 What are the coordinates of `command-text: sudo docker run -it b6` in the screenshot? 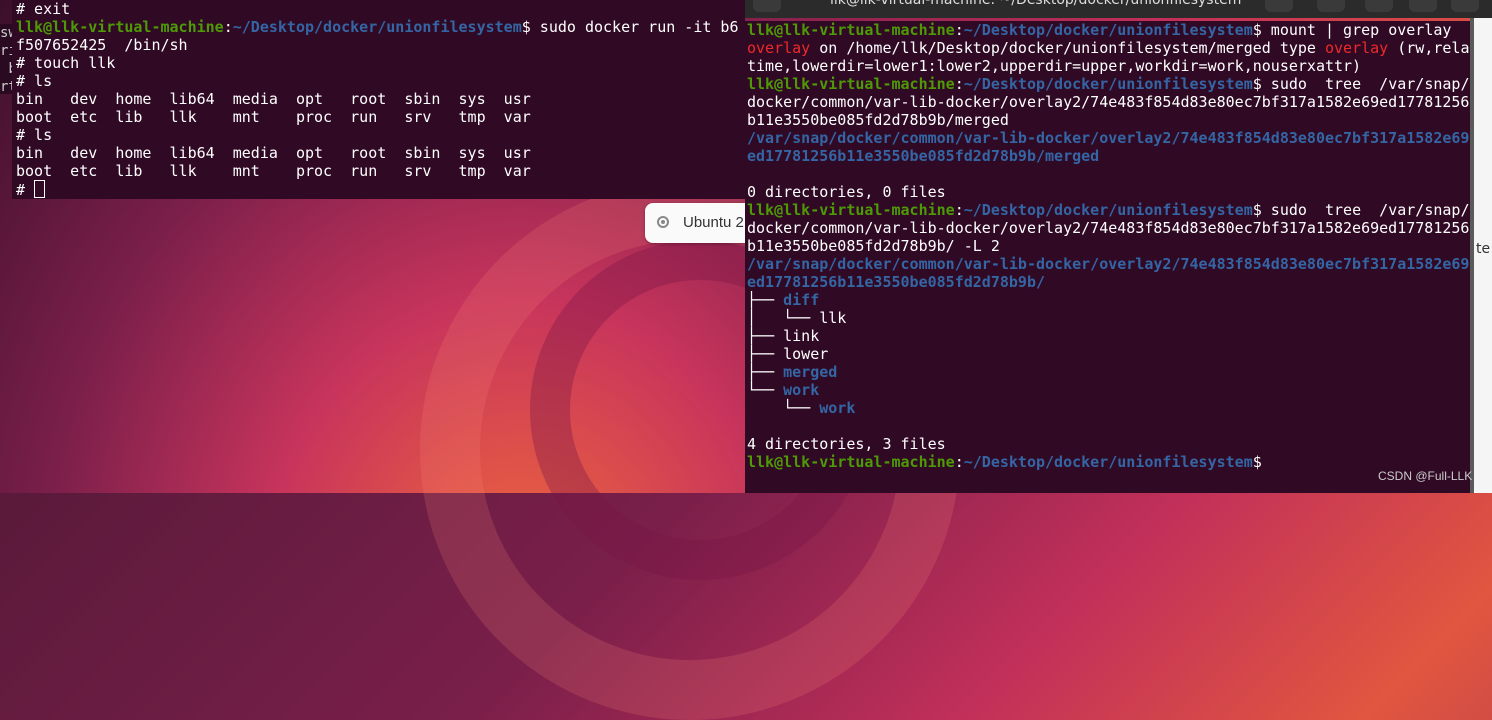 It's located at (634, 27).